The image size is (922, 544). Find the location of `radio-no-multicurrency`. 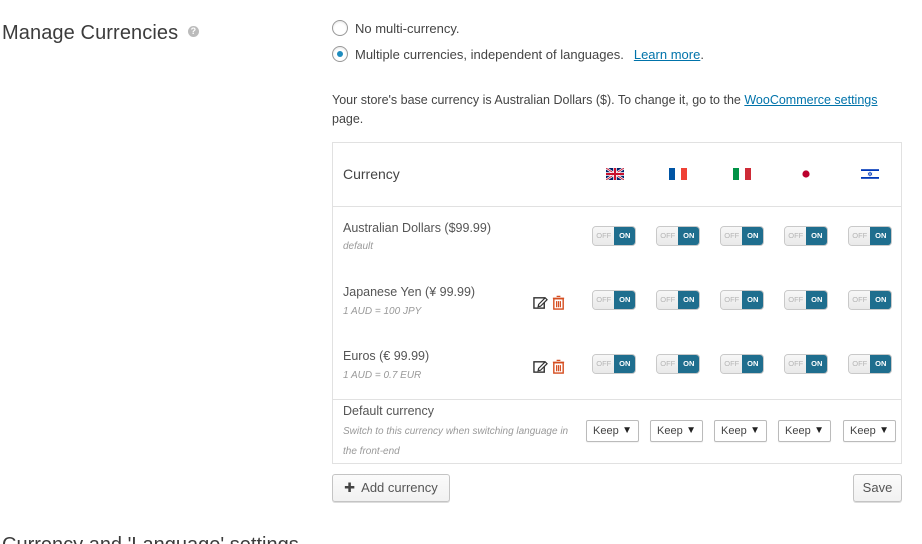

radio-no-multicurrency is located at coordinates (340, 28).